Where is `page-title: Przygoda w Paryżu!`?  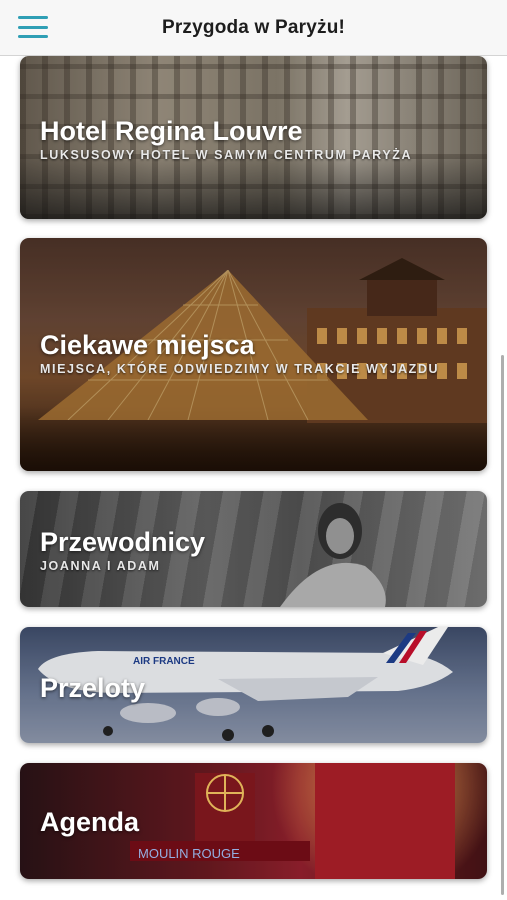 page-title: Przygoda w Paryżu! is located at coordinates (253, 27).